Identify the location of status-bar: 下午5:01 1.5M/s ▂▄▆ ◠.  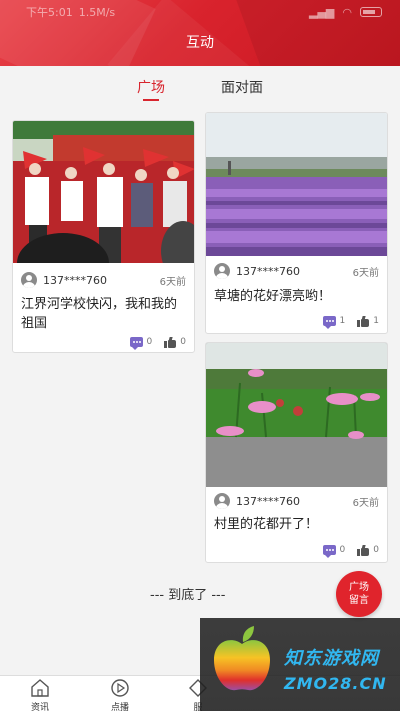
(200, 12).